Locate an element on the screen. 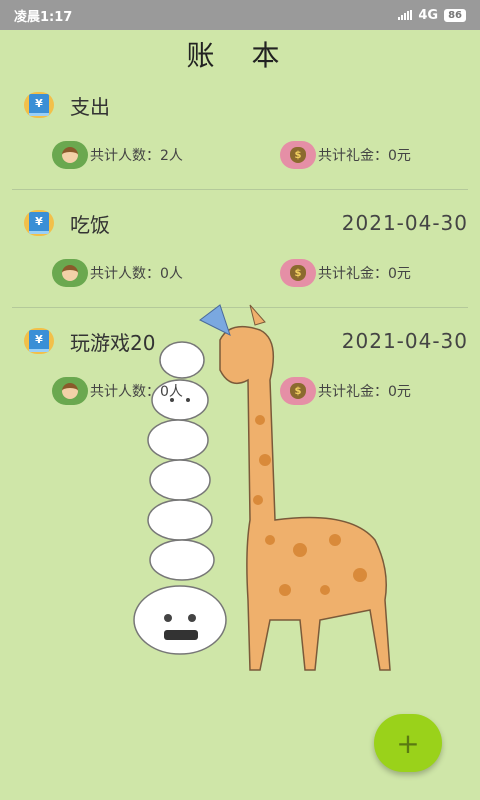 The width and height of the screenshot is (480, 800). add-book-button: + is located at coordinates (408, 743).